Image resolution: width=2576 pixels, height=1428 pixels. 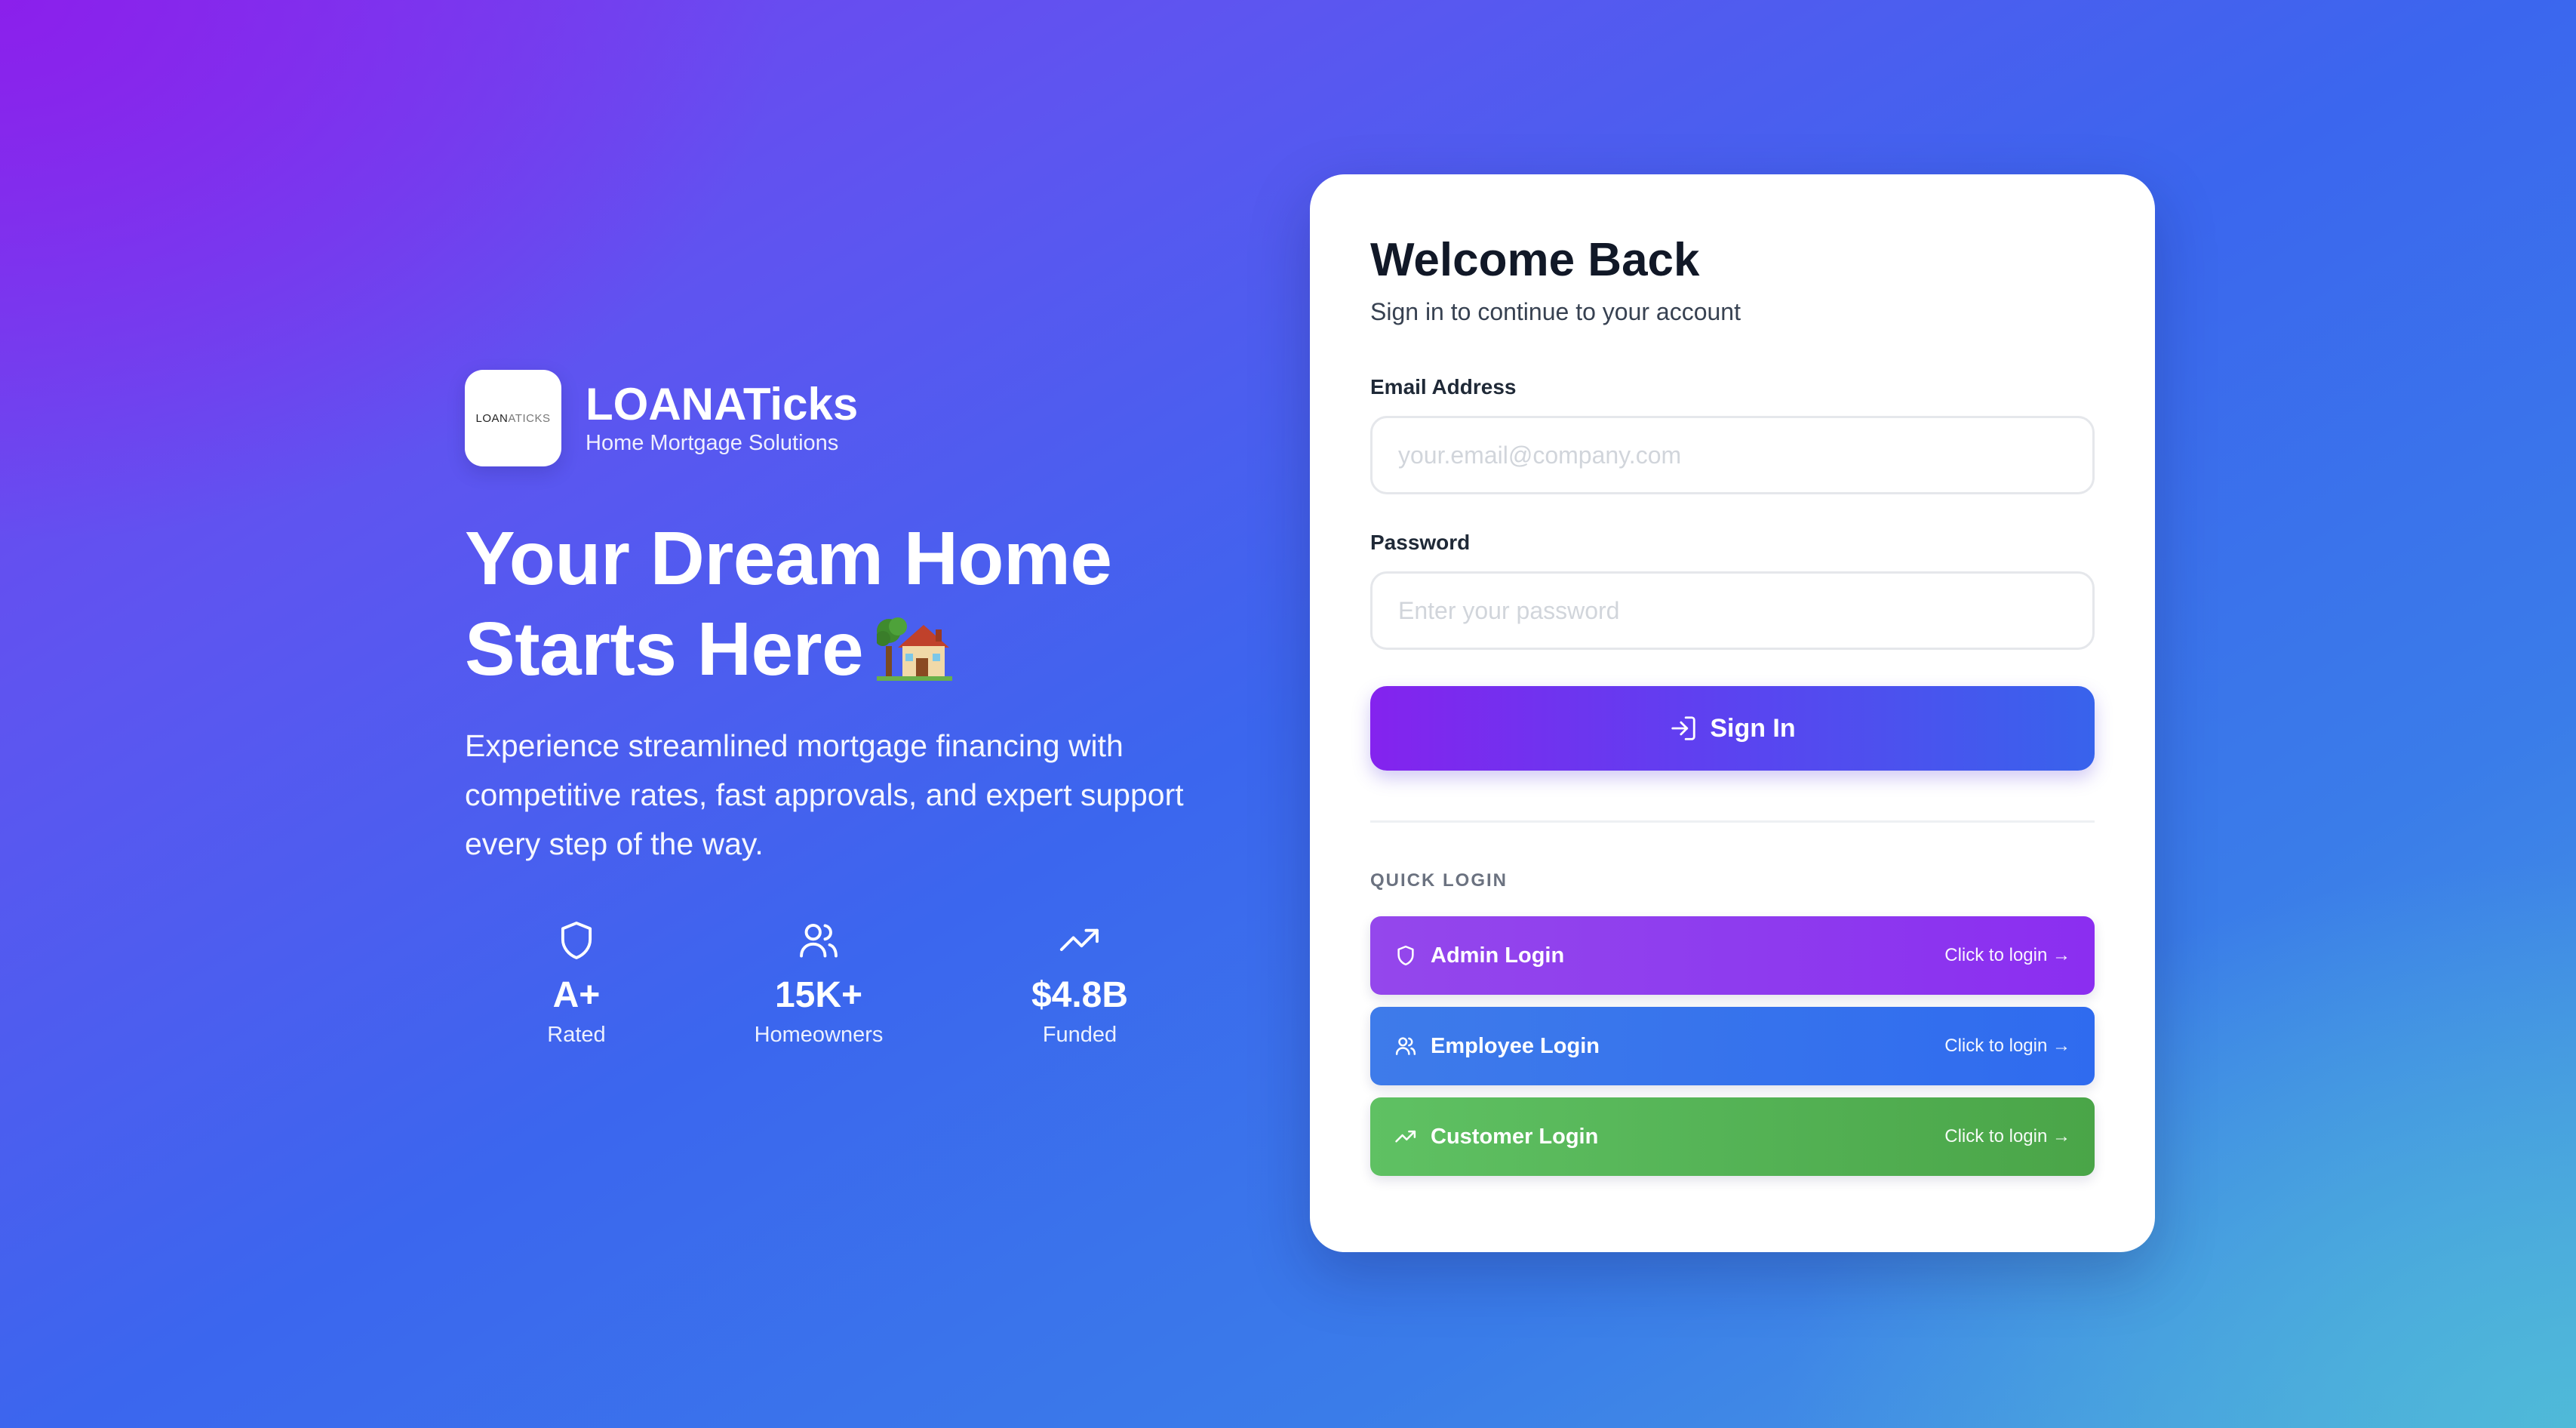 I want to click on stat-label: Homeowners, so click(x=819, y=1035).